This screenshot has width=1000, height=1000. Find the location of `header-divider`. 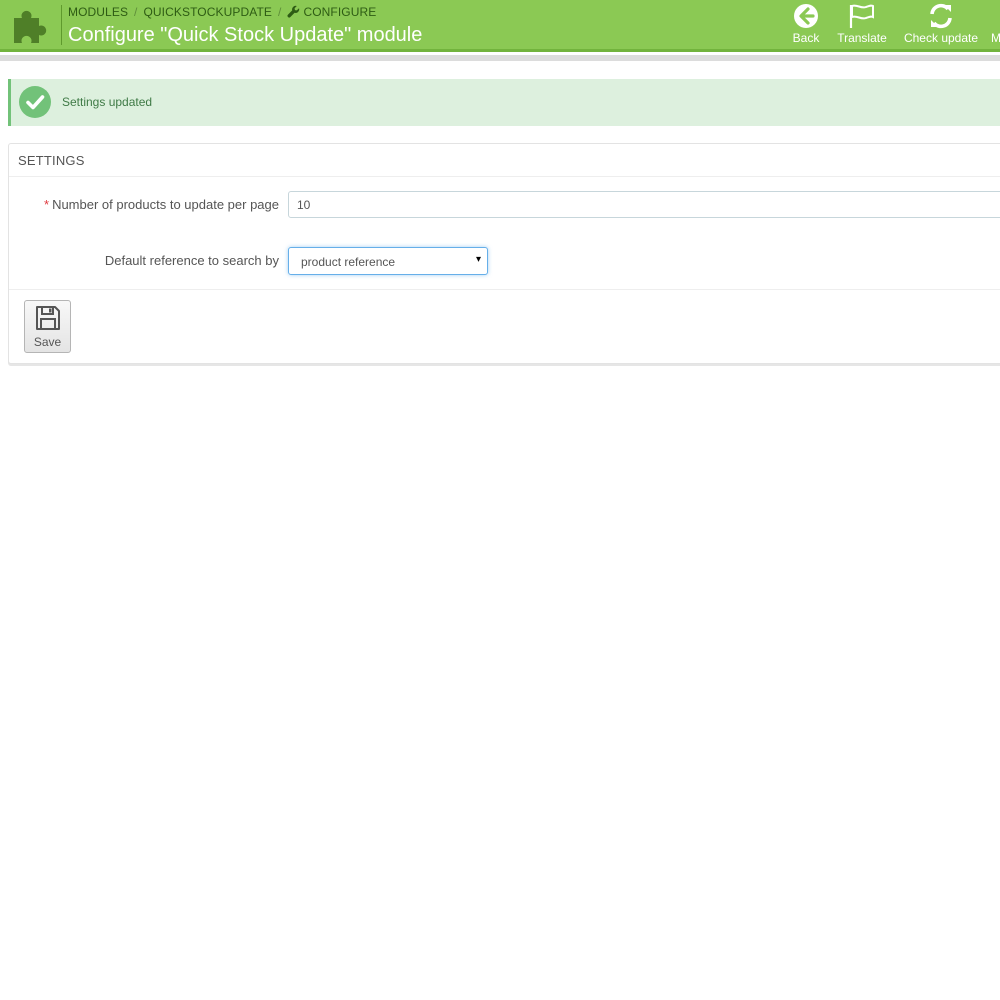

header-divider is located at coordinates (61, 25).